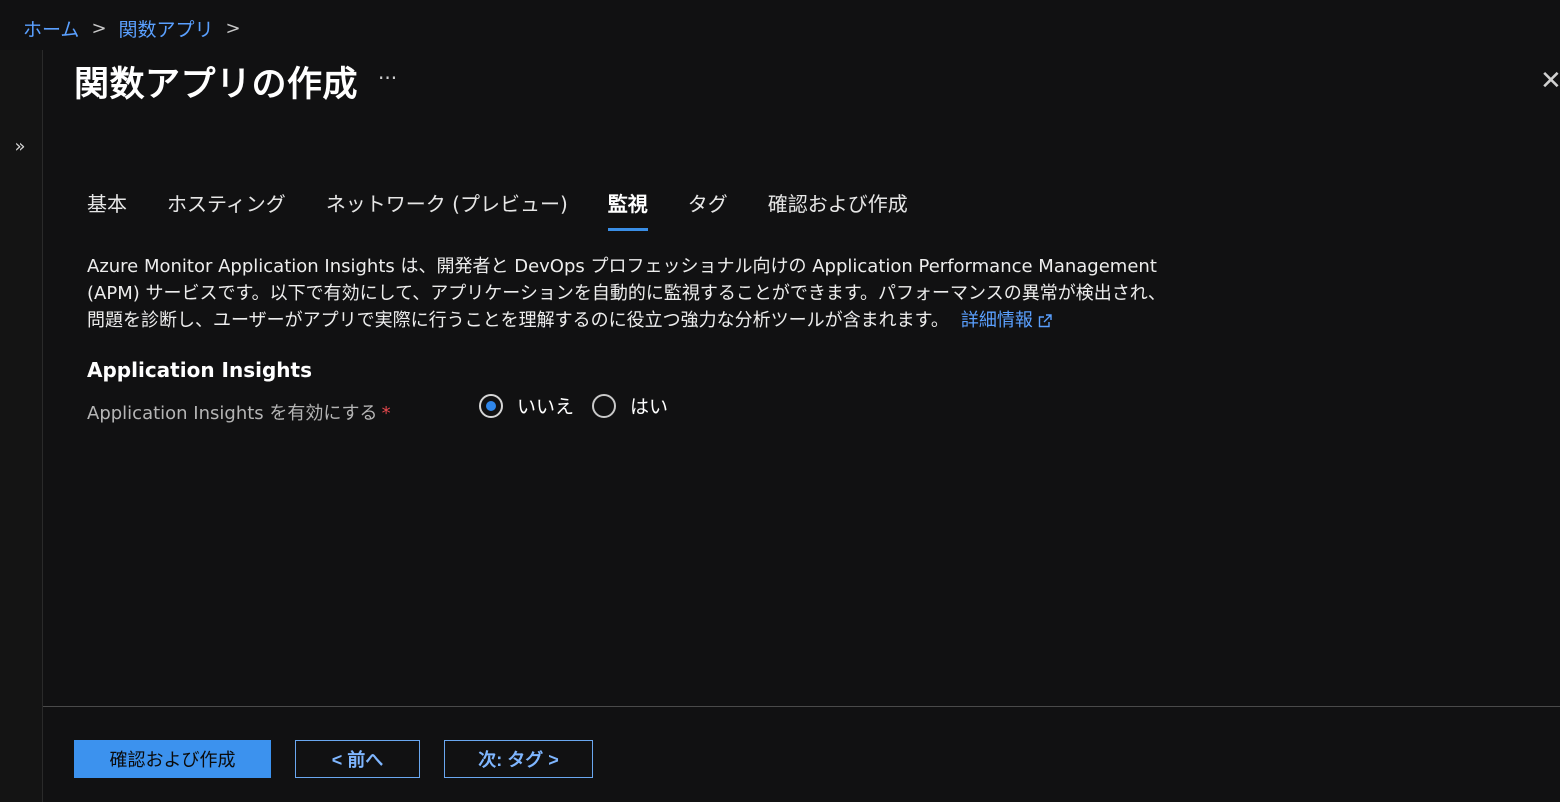 Image resolution: width=1560 pixels, height=802 pixels. What do you see at coordinates (582, 405) in the screenshot?
I see `enable-insights-radio-group: いいえ はい` at bounding box center [582, 405].